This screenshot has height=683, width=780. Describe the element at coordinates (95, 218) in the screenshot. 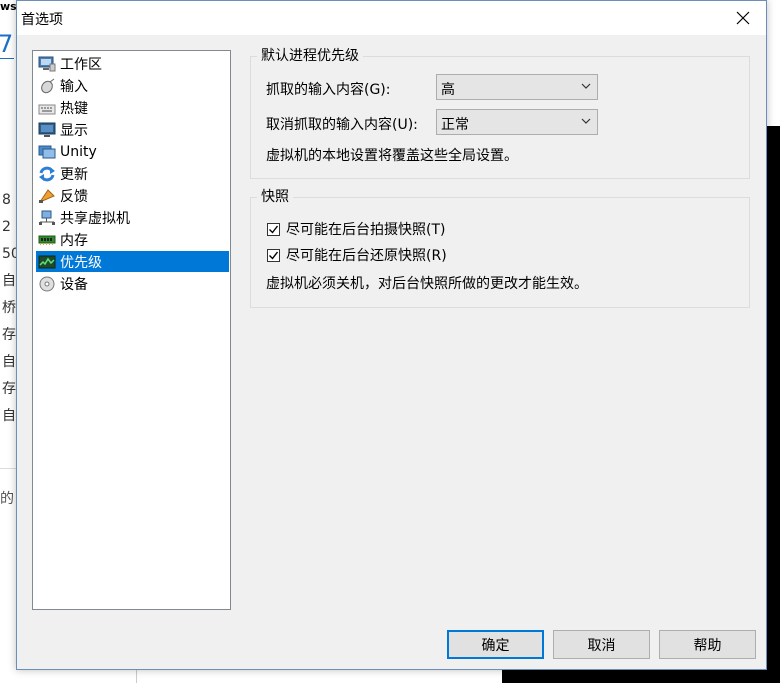

I see `tree-item-label: 共享虚拟机` at that location.